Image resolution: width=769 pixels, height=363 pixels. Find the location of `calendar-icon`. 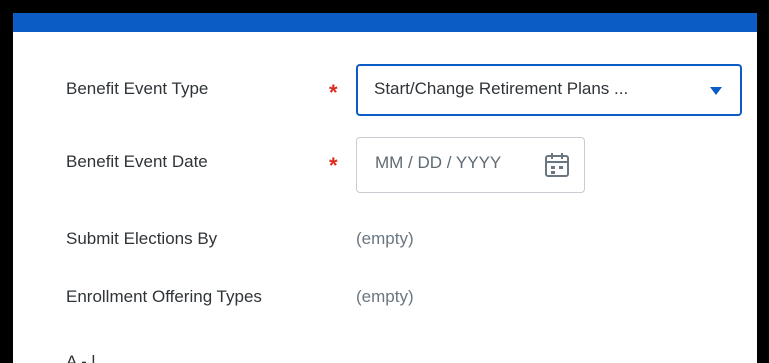

calendar-icon is located at coordinates (557, 165).